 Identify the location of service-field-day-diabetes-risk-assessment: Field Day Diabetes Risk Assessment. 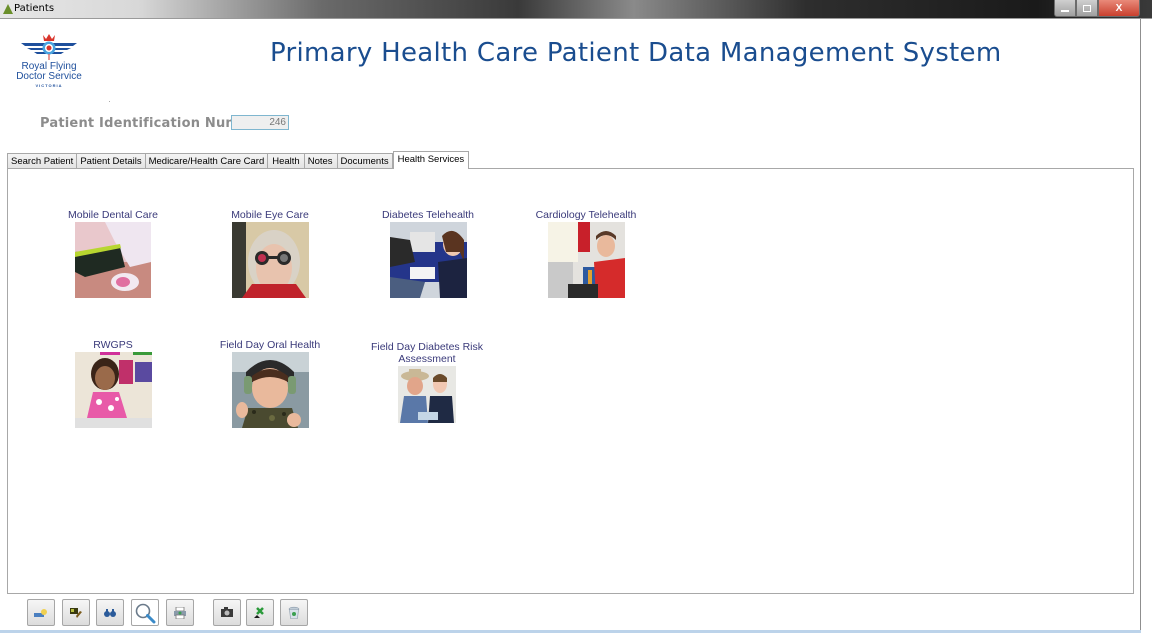
(427, 382).